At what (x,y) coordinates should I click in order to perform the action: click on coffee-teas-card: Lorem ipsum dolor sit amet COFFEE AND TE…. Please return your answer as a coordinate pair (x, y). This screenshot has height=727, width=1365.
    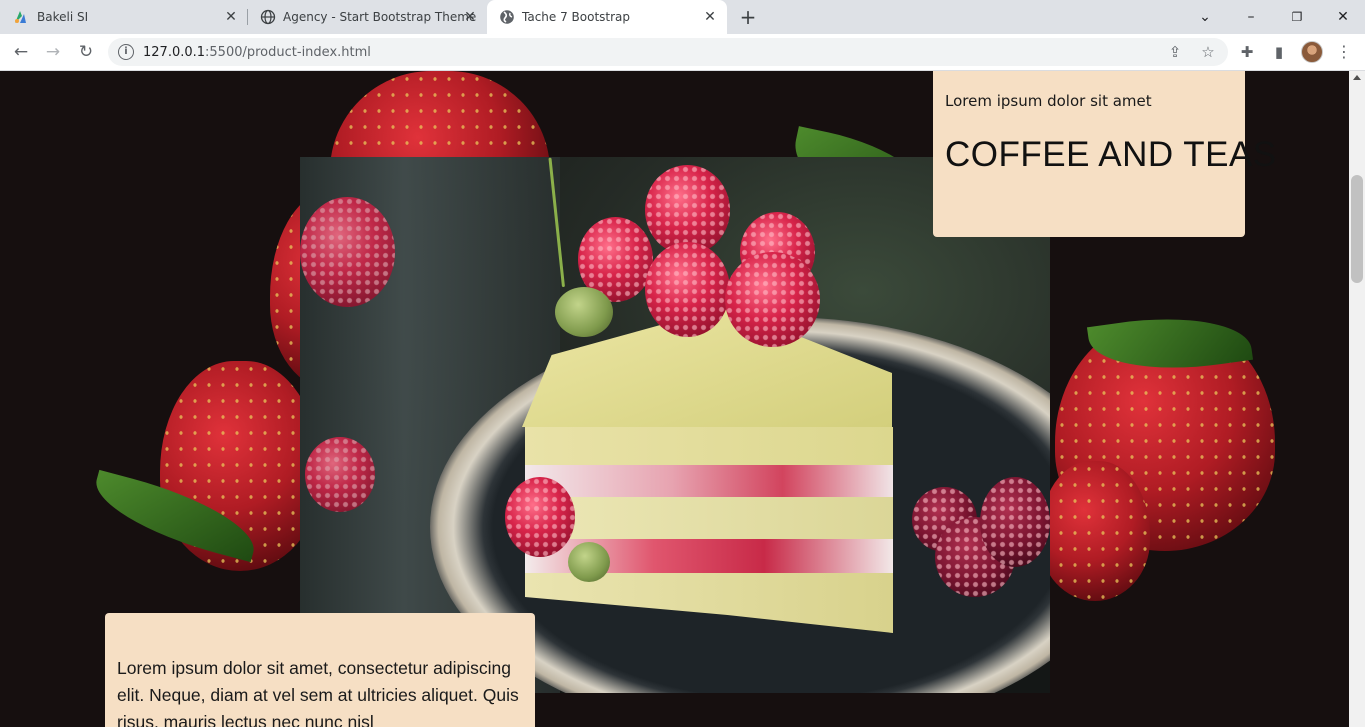
    Looking at the image, I should click on (1104, 154).